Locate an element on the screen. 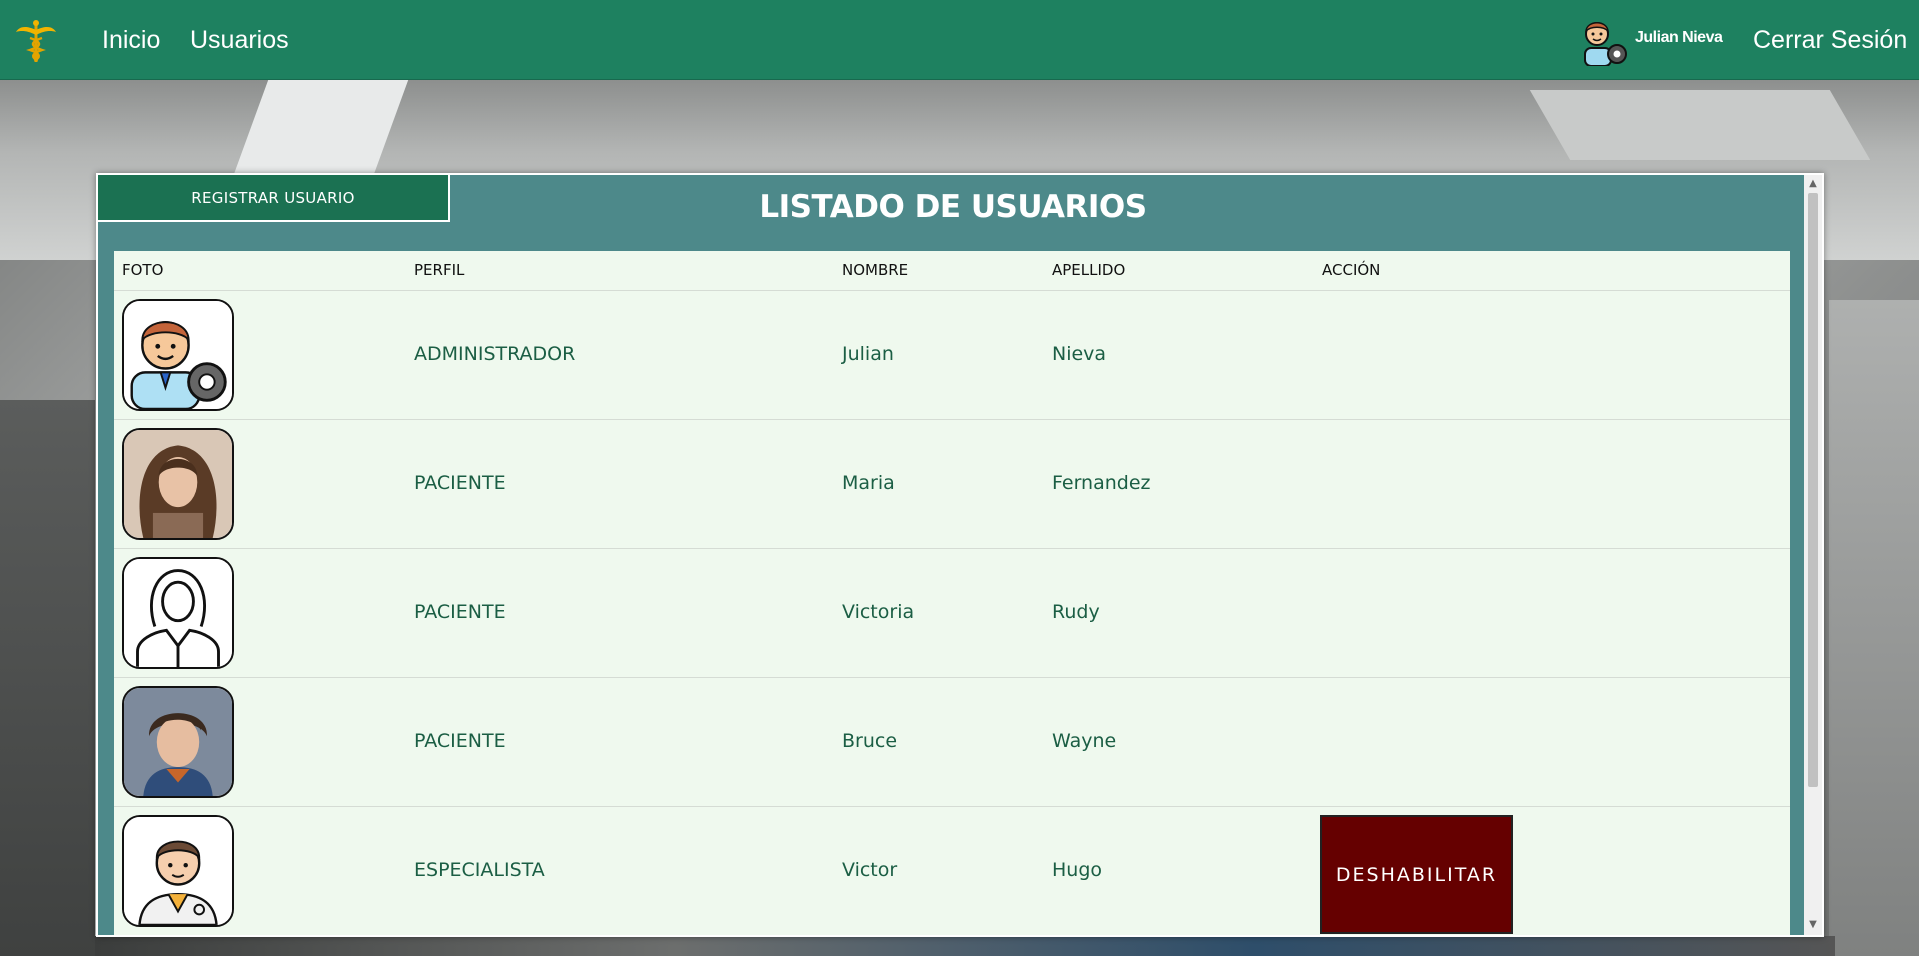  scroll-up-arrow-icon: ▲ is located at coordinates (1813, 184).